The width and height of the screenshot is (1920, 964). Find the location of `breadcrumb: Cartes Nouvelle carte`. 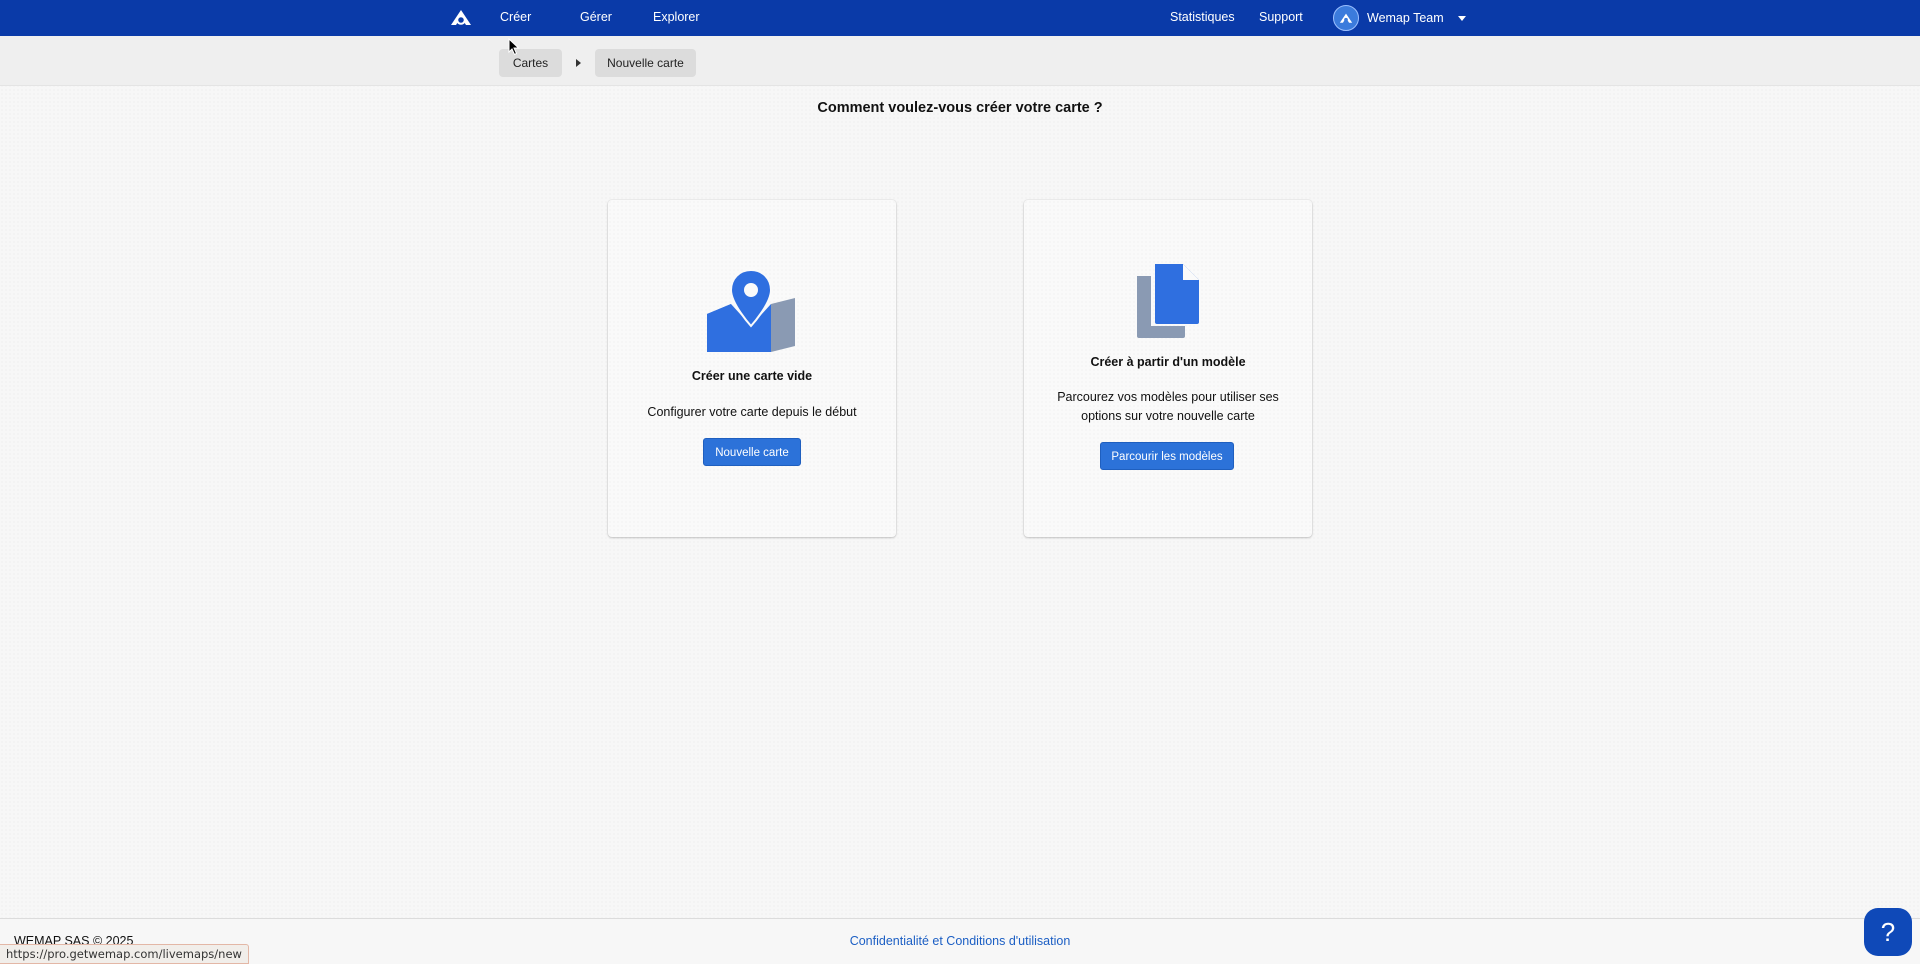

breadcrumb: Cartes Nouvelle carte is located at coordinates (960, 61).